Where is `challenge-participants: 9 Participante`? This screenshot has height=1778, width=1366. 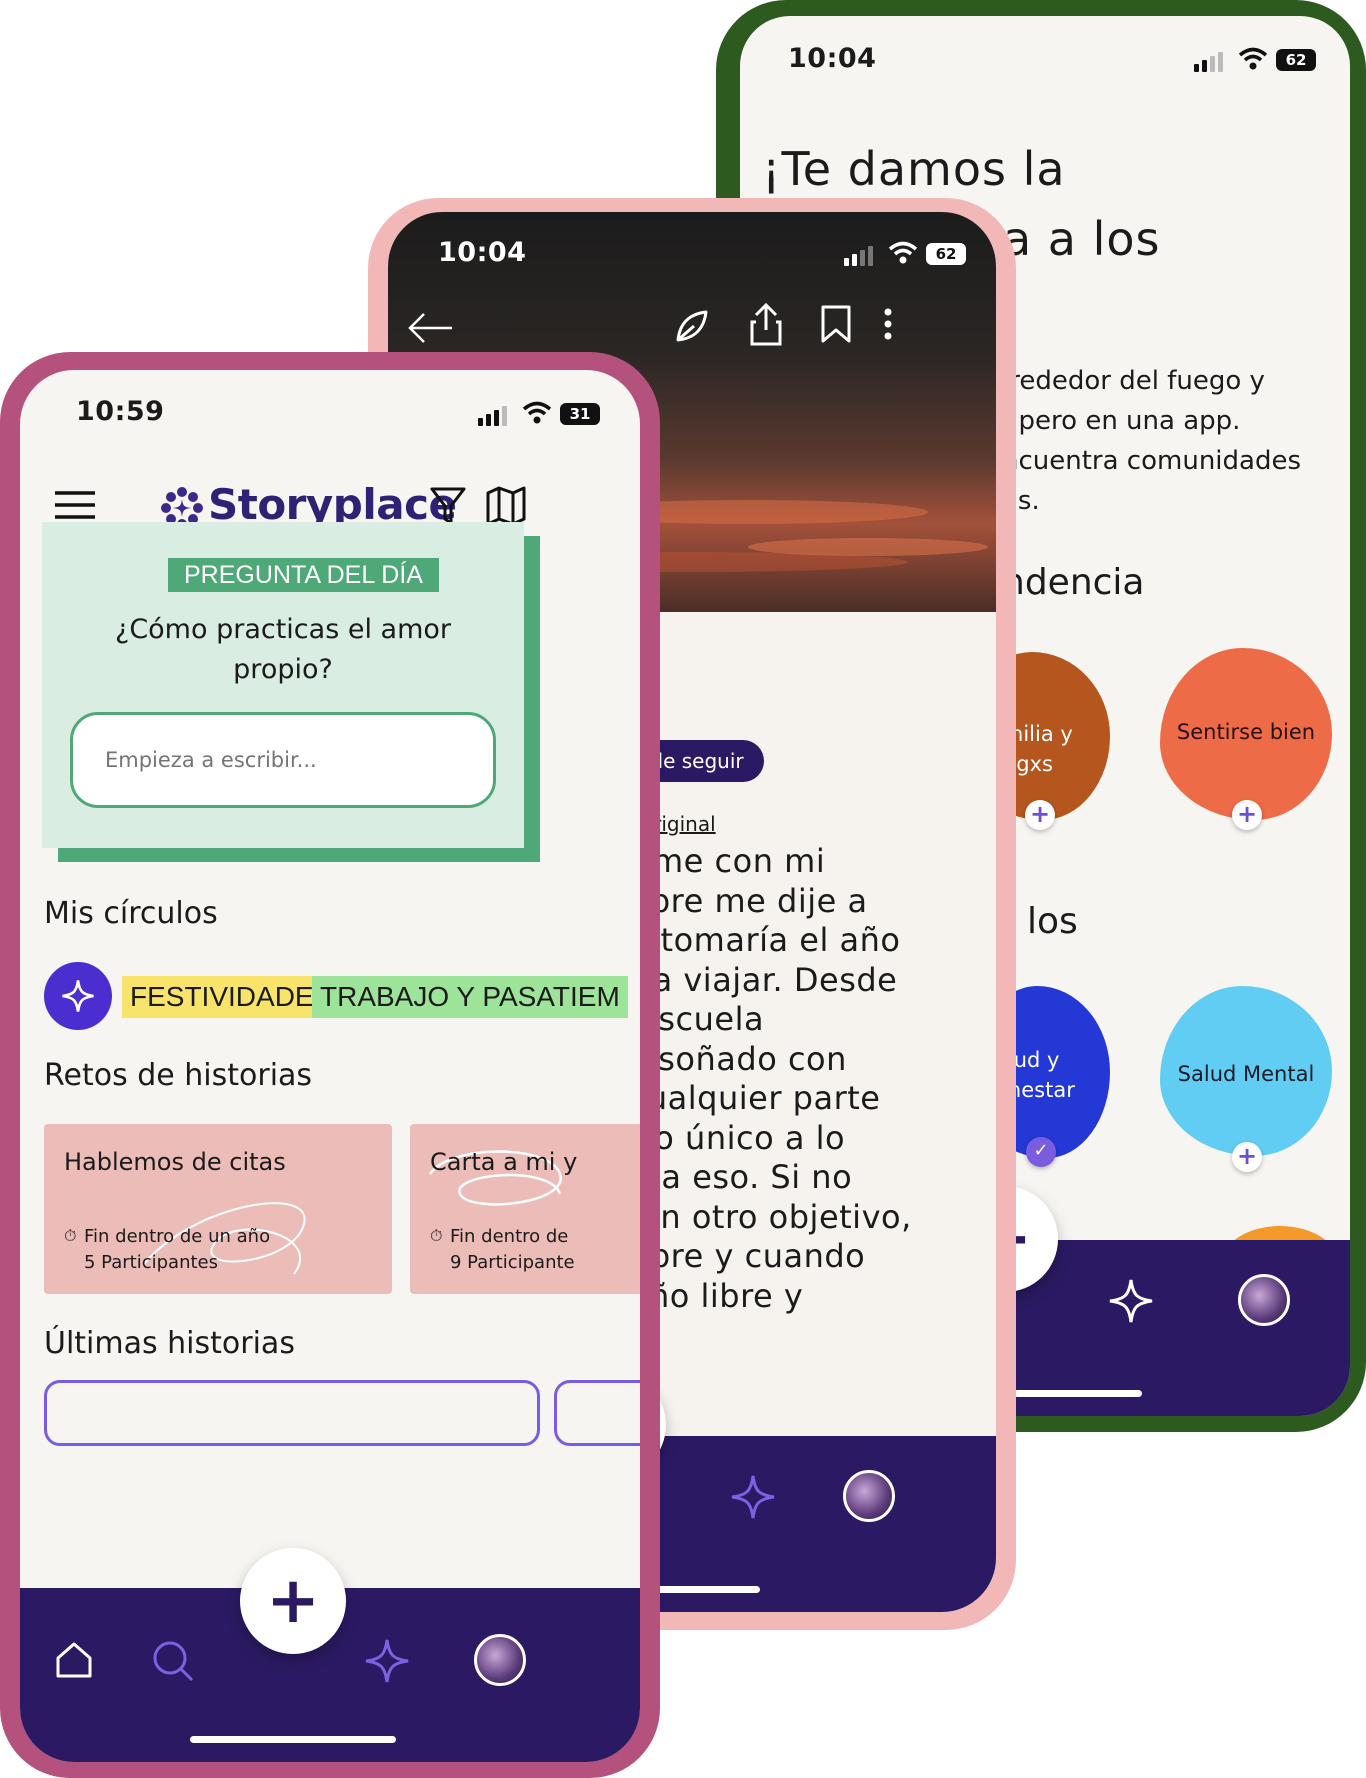
challenge-participants: 9 Participante is located at coordinates (512, 1262).